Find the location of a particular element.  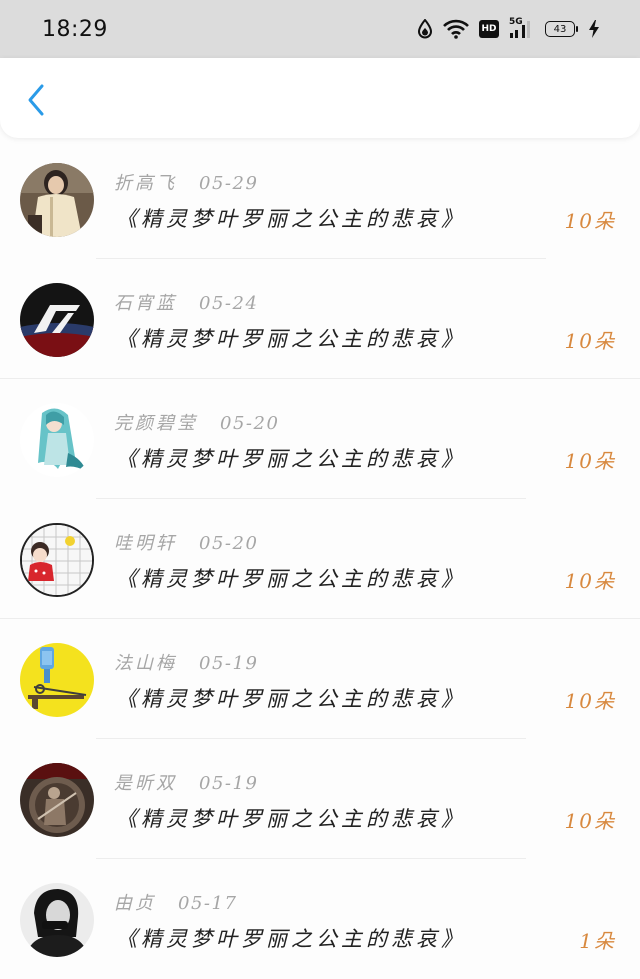

hd-badge: HD is located at coordinates (489, 29).